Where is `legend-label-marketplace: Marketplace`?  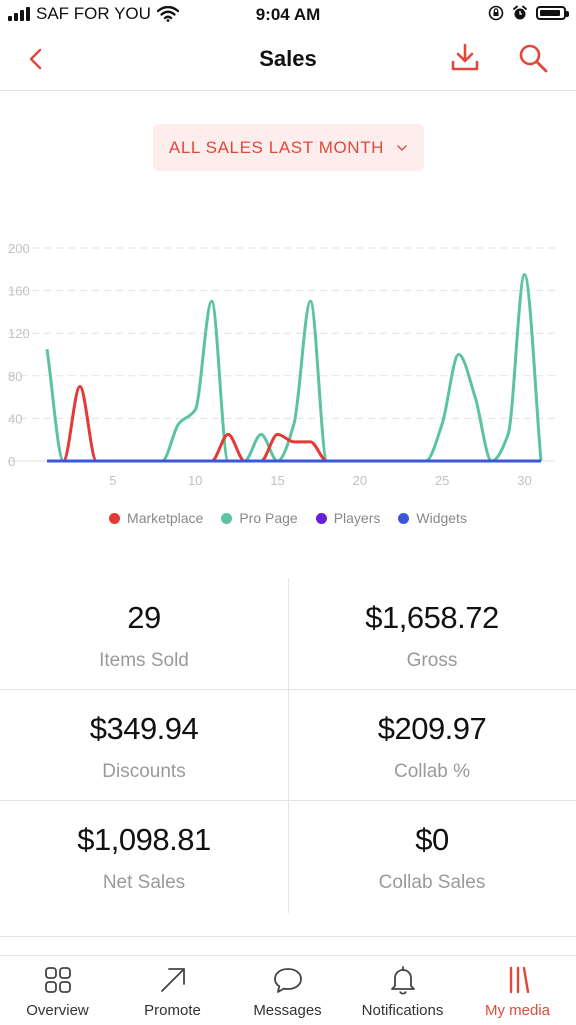
legend-label-marketplace: Marketplace is located at coordinates (165, 518).